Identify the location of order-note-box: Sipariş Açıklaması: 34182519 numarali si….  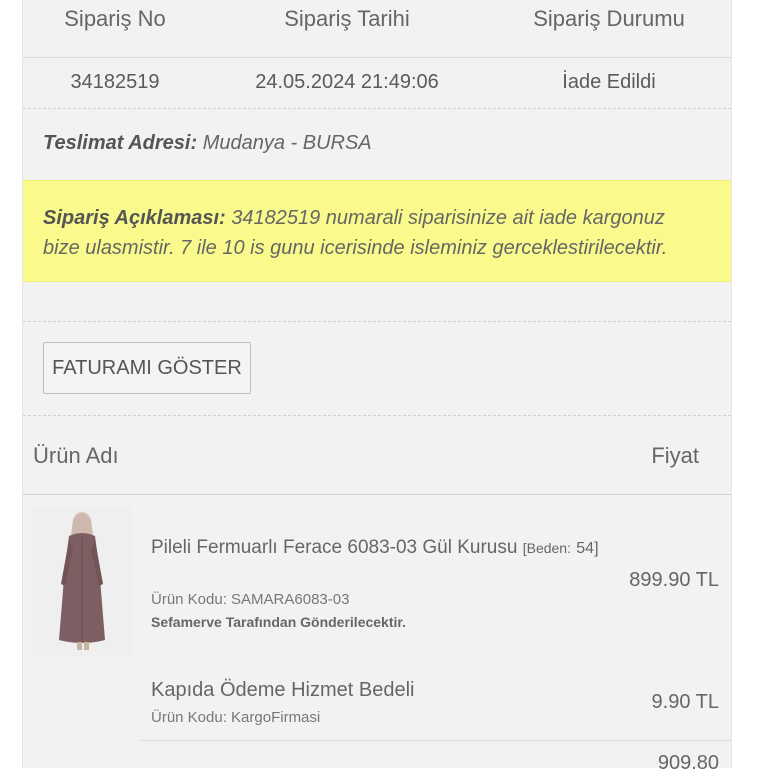
(377, 231).